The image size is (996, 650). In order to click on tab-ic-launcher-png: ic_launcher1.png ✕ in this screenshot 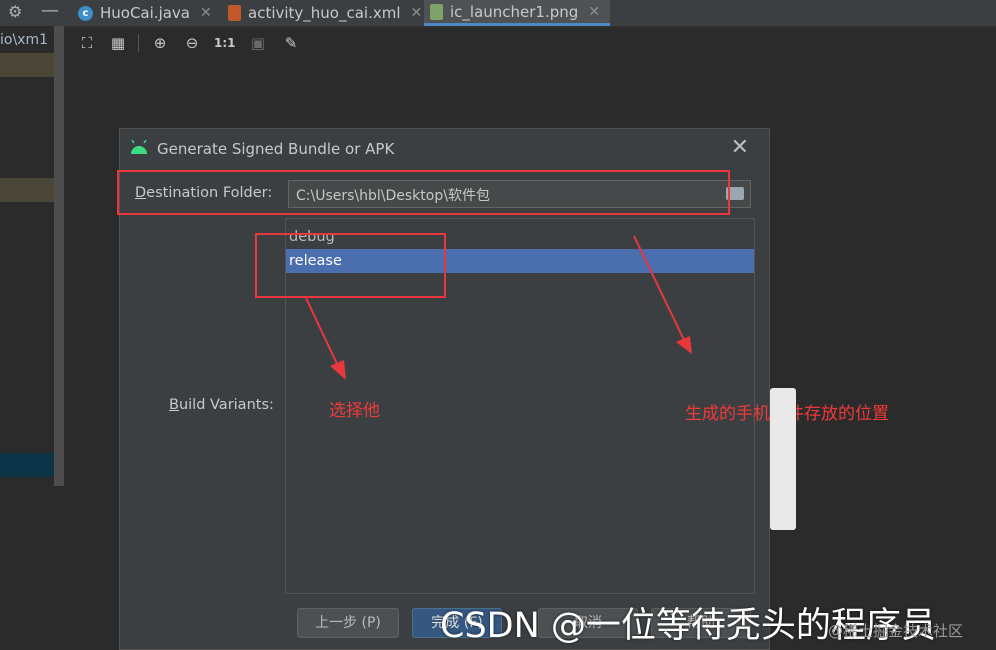, I will do `click(517, 13)`.